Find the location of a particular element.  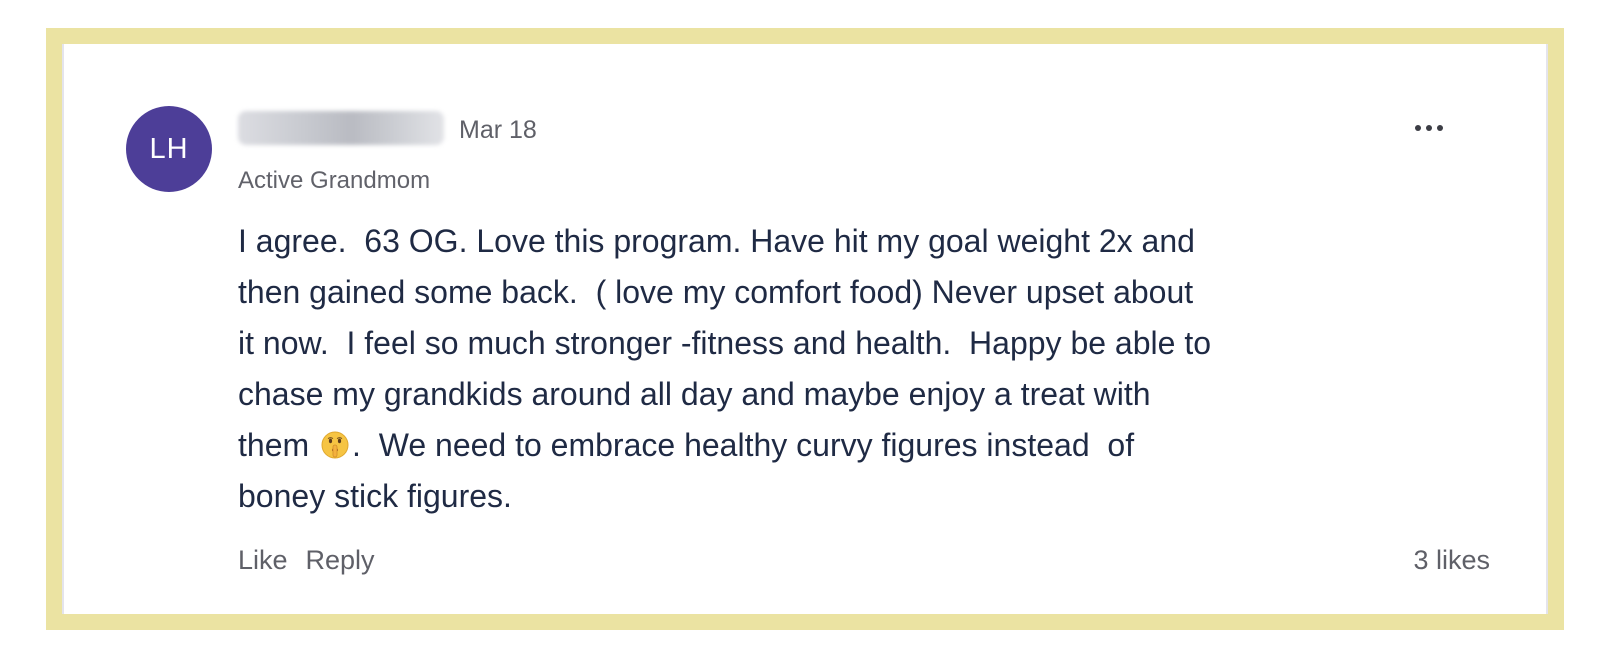

reply-button: Reply is located at coordinates (340, 560).